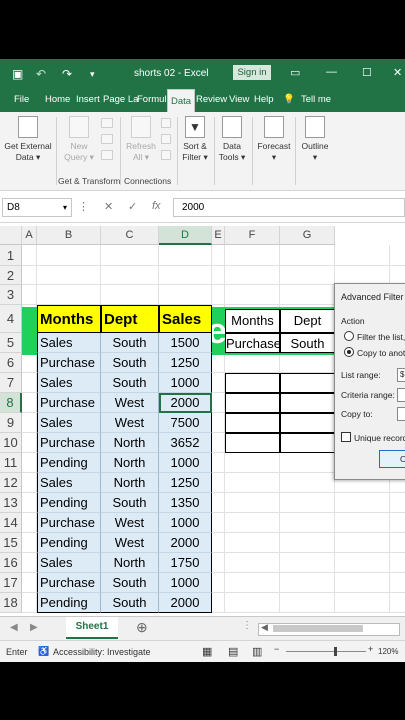  Describe the element at coordinates (185, 423) in the screenshot. I see `table-cell: 7500` at that location.